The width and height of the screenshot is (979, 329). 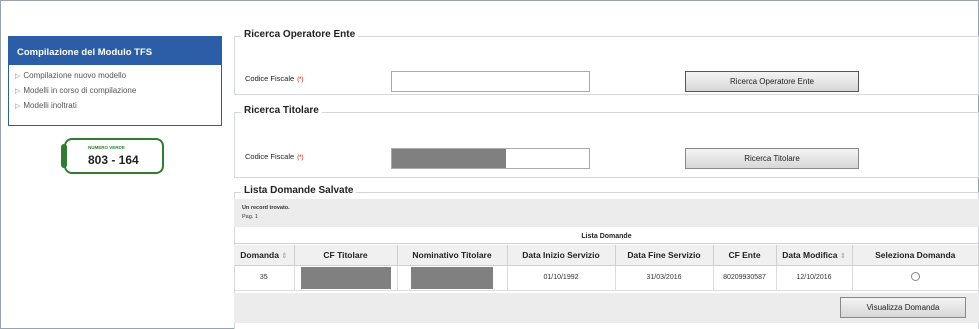 I want to click on numero-verde-number: 803 - 164, so click(x=113, y=160).